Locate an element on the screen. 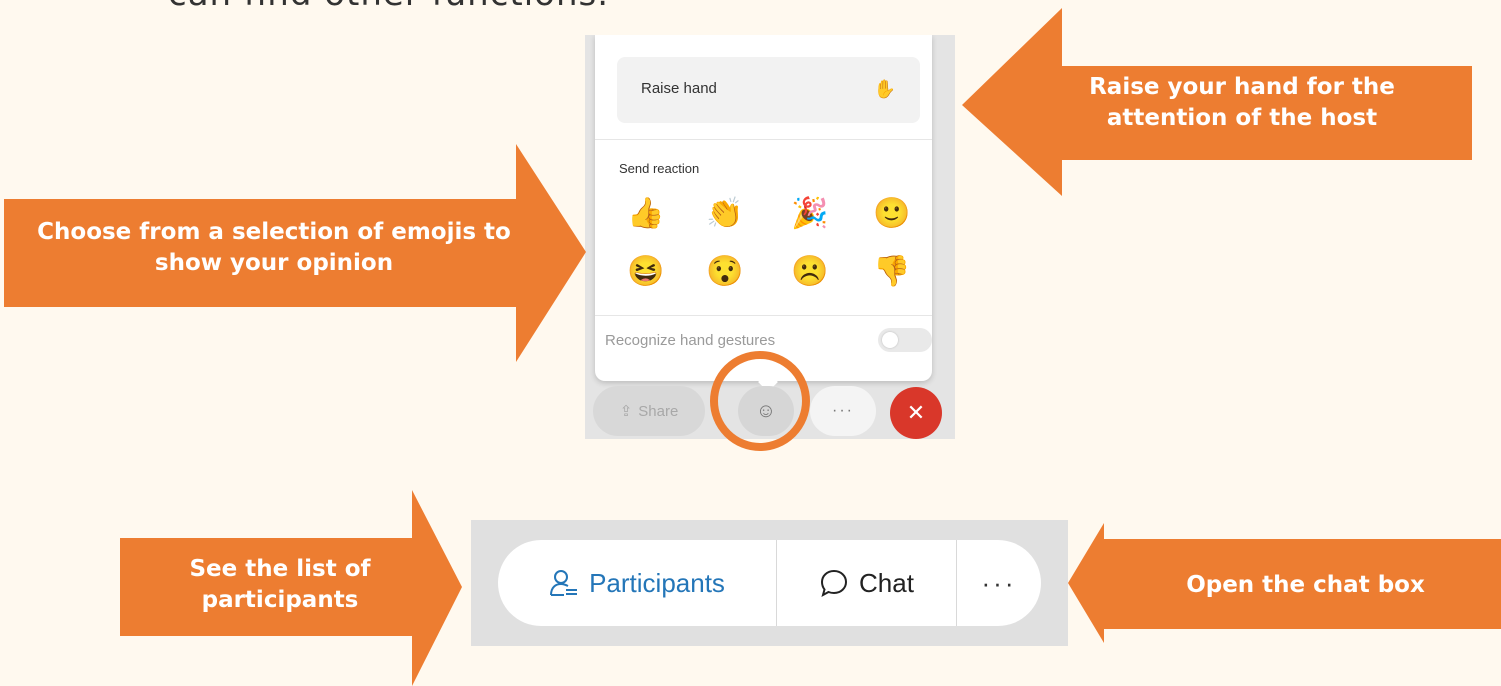  toolbar-screenshot: Participants Chat ··· is located at coordinates (769, 583).